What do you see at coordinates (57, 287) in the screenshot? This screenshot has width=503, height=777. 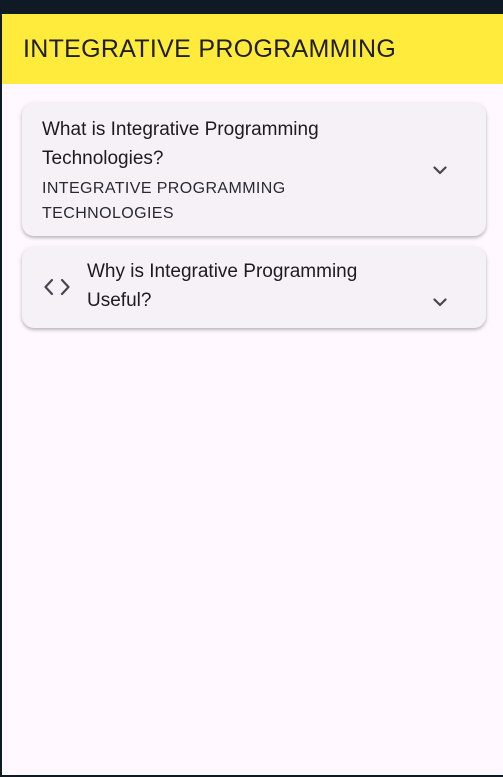 I see `code-icon` at bounding box center [57, 287].